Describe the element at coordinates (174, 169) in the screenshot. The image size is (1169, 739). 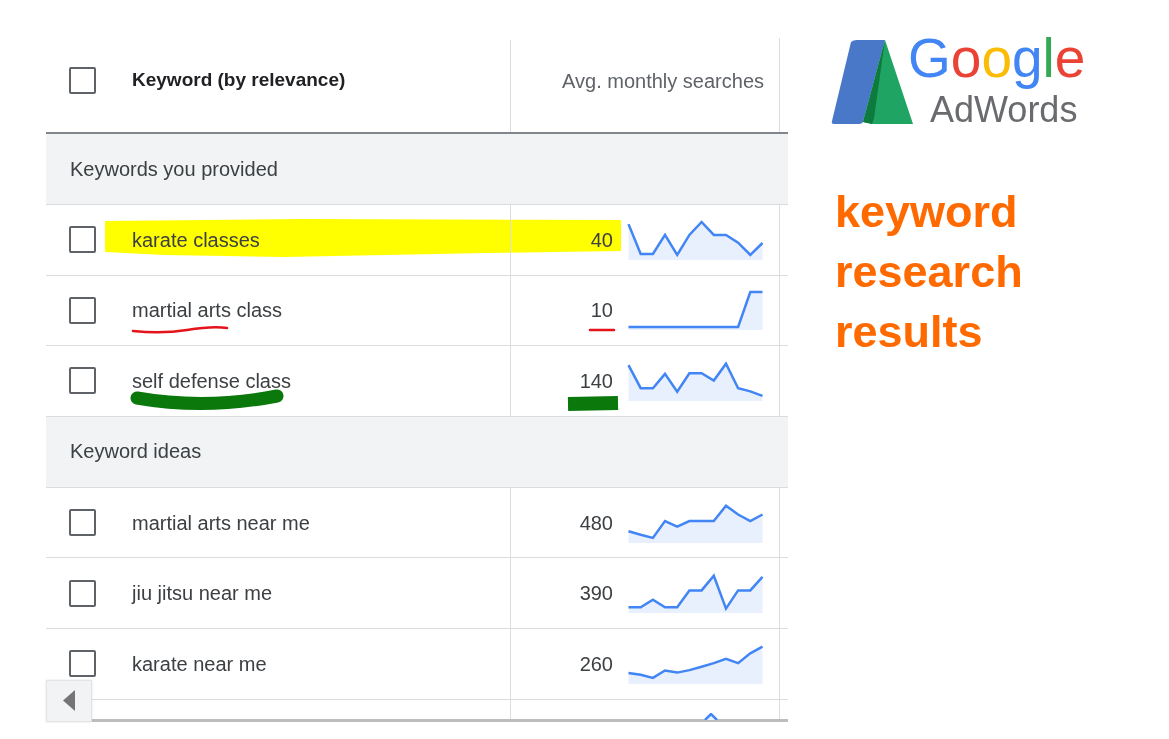
I see `group-label: Keywords you provided` at that location.